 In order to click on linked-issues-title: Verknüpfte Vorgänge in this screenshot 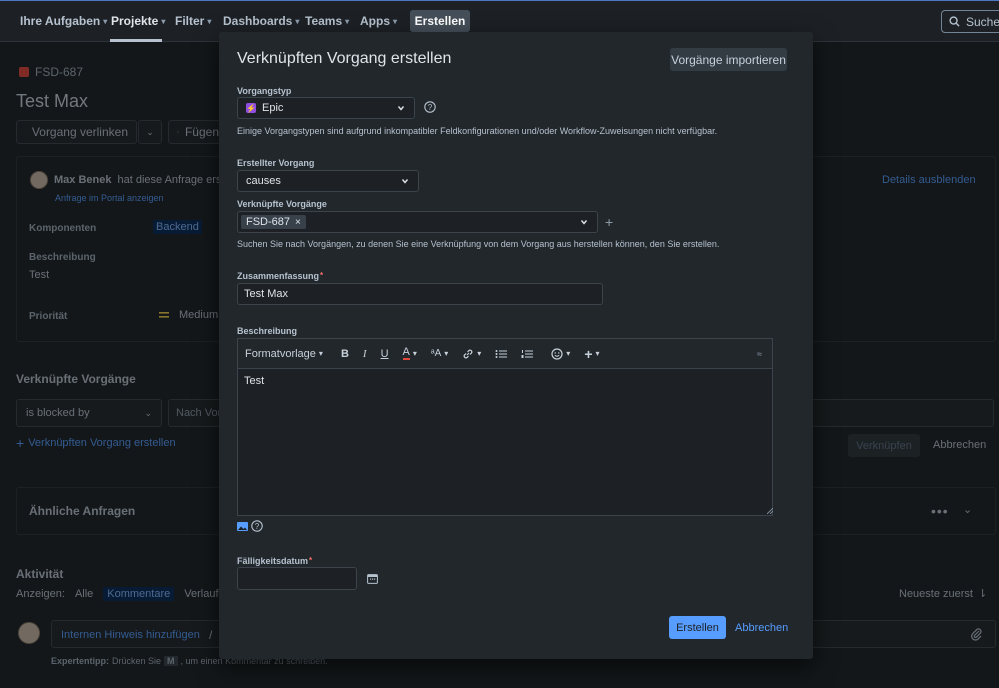, I will do `click(76, 379)`.